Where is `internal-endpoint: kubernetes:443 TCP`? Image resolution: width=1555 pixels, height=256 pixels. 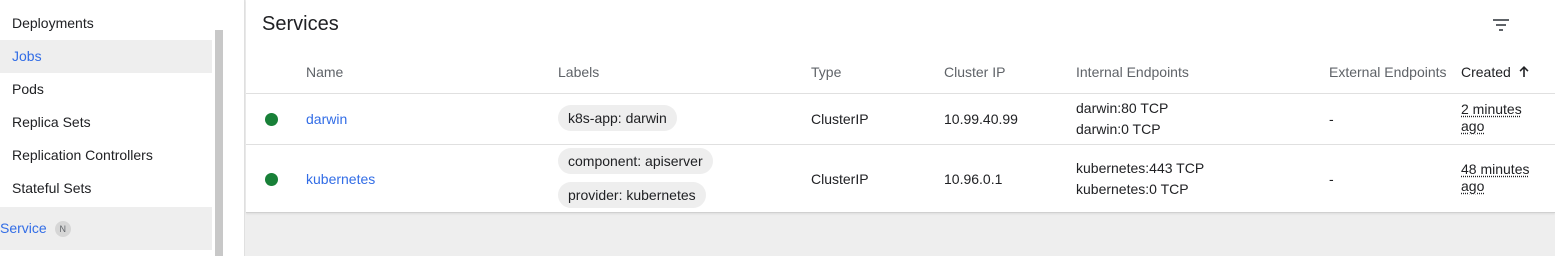 internal-endpoint: kubernetes:443 TCP is located at coordinates (1140, 168).